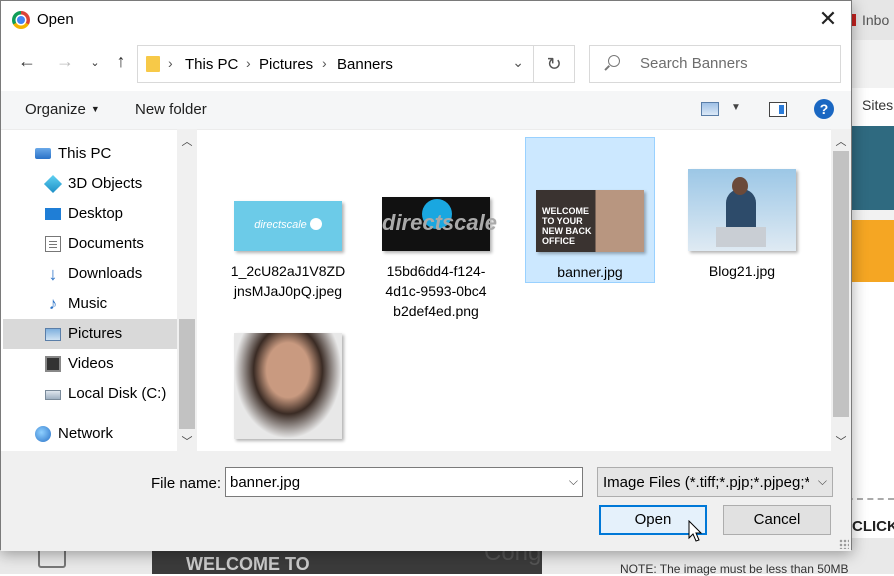  I want to click on dialog-title: Open, so click(55, 19).